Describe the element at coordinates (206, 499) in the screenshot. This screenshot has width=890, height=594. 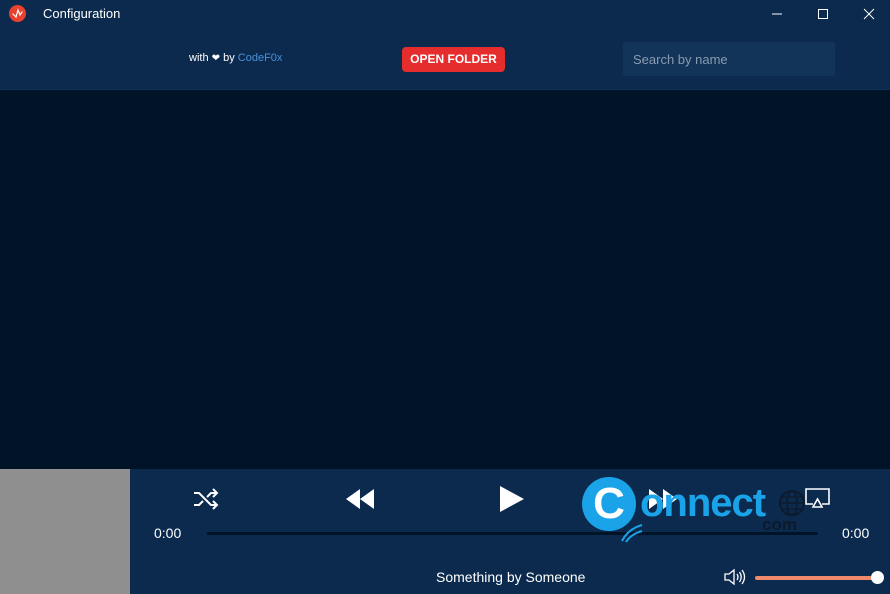
I see `shuffle-icon` at that location.